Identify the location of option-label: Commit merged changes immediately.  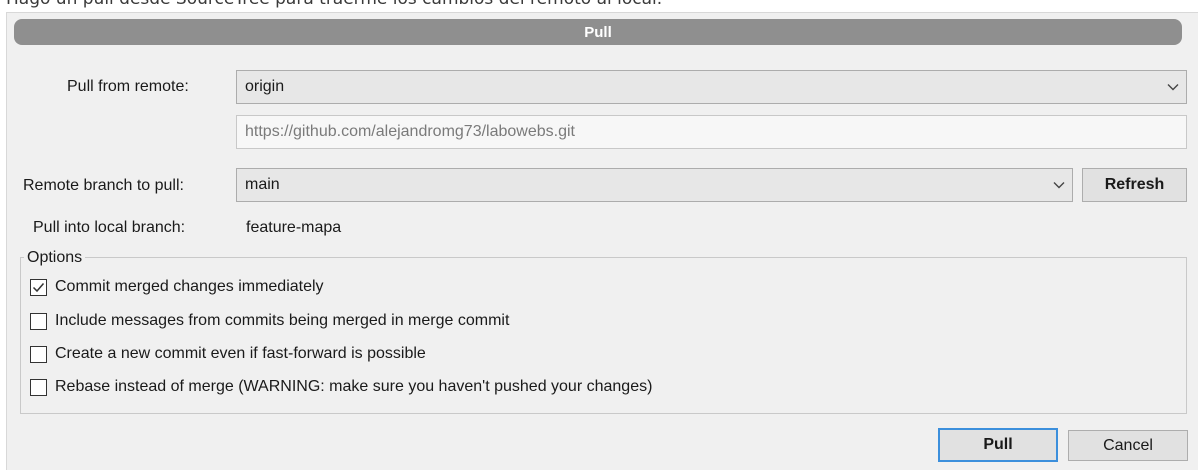
(189, 286).